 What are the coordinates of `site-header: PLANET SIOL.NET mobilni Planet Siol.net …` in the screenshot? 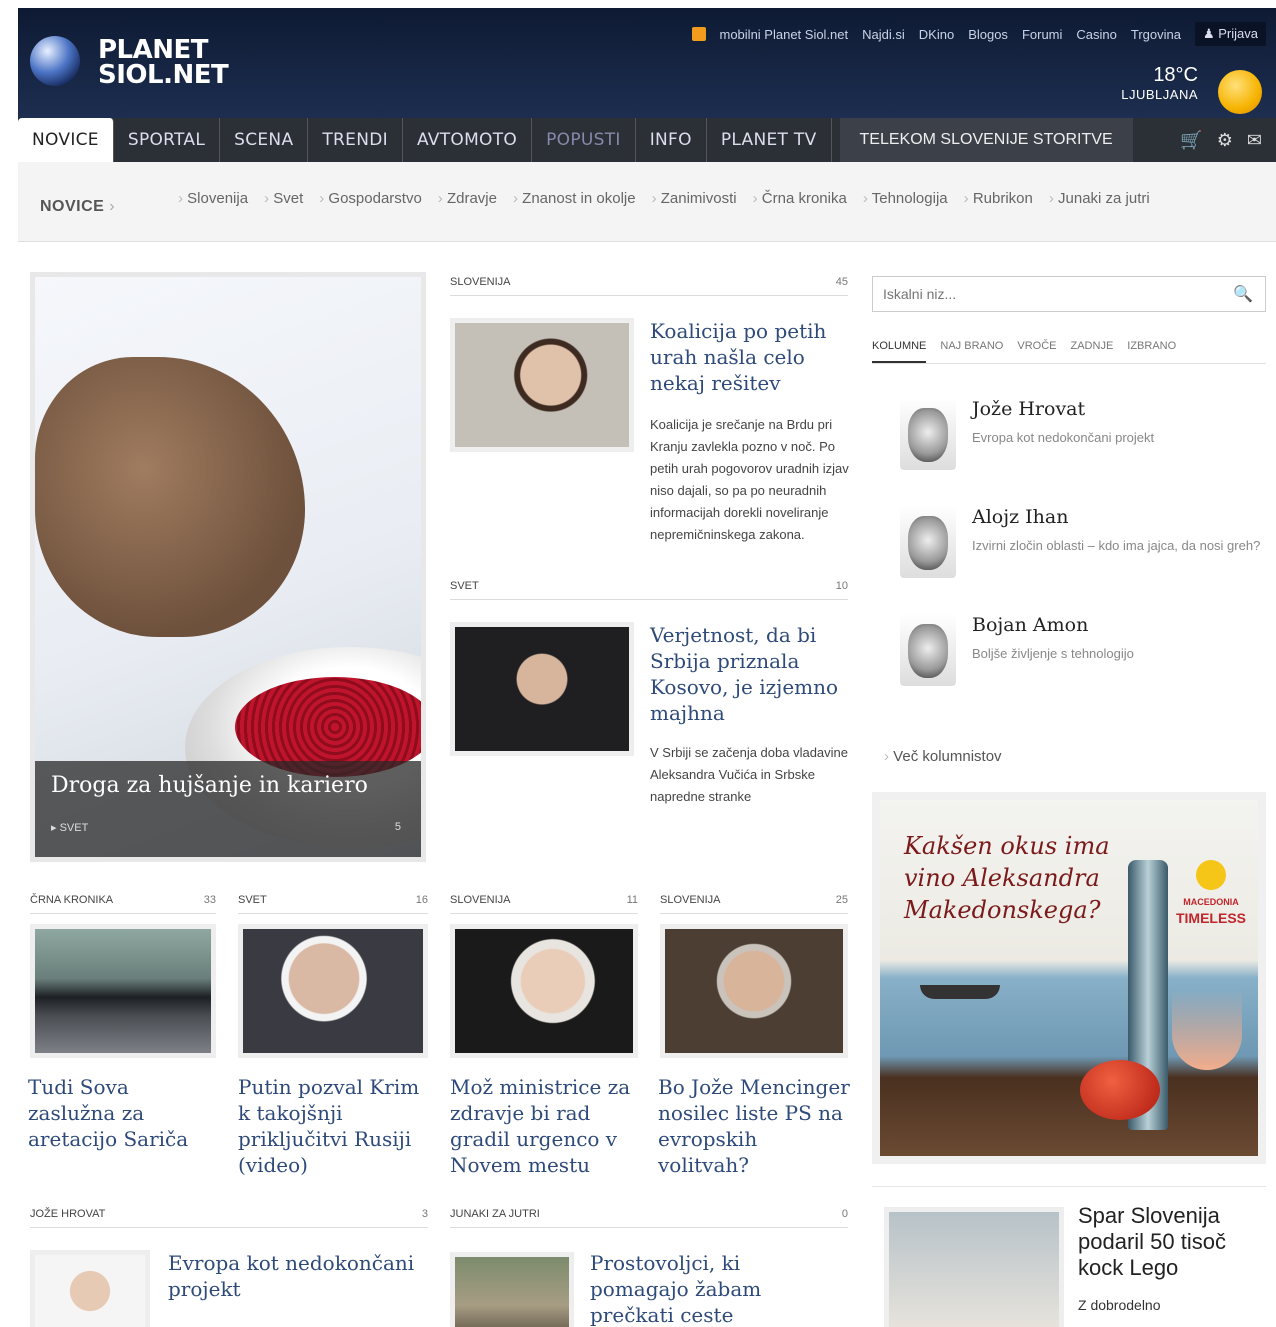 It's located at (647, 63).